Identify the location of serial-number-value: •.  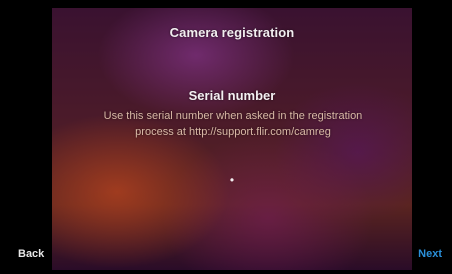
(232, 180).